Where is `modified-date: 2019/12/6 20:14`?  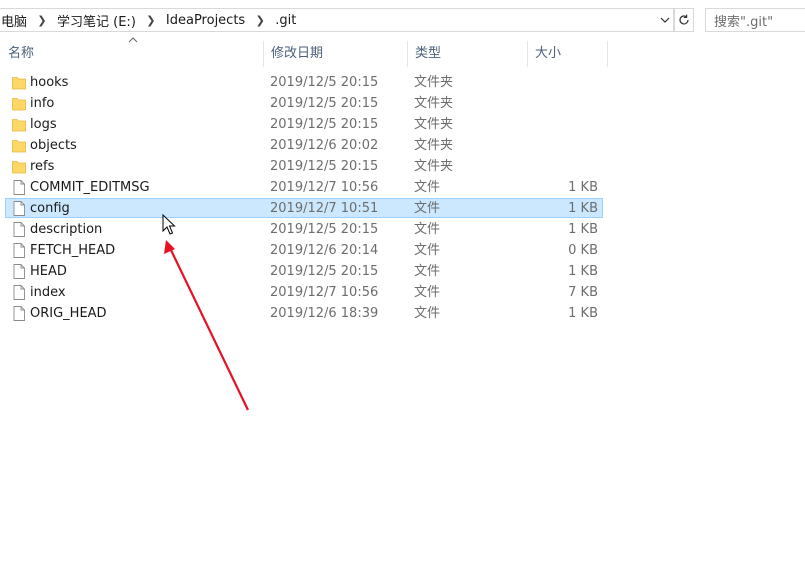
modified-date: 2019/12/6 20:14 is located at coordinates (324, 250).